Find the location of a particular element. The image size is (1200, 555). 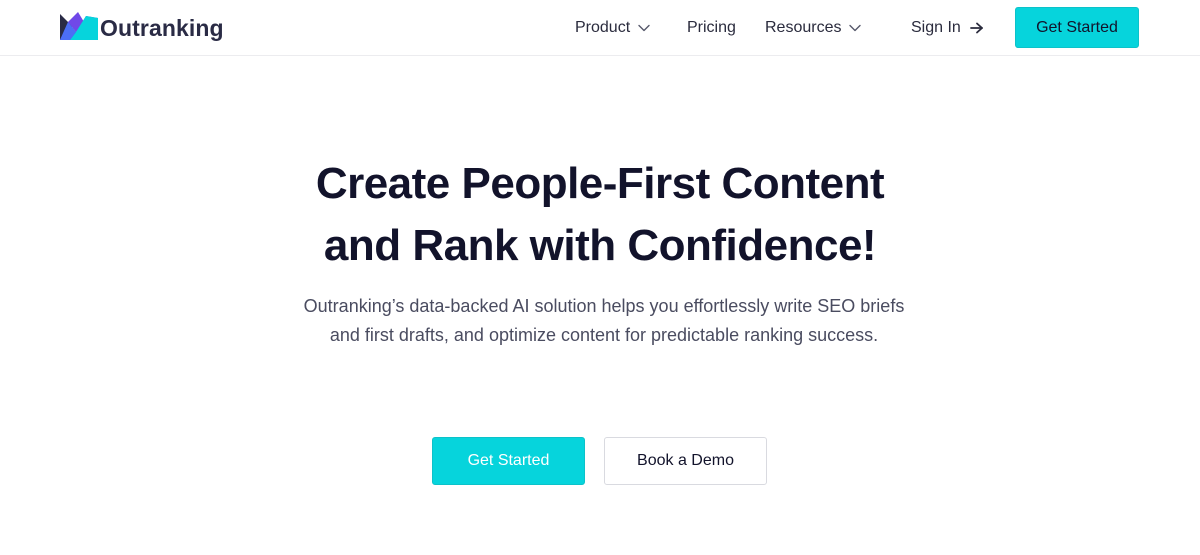

nav-item-pricing-label: Pricing is located at coordinates (711, 27).